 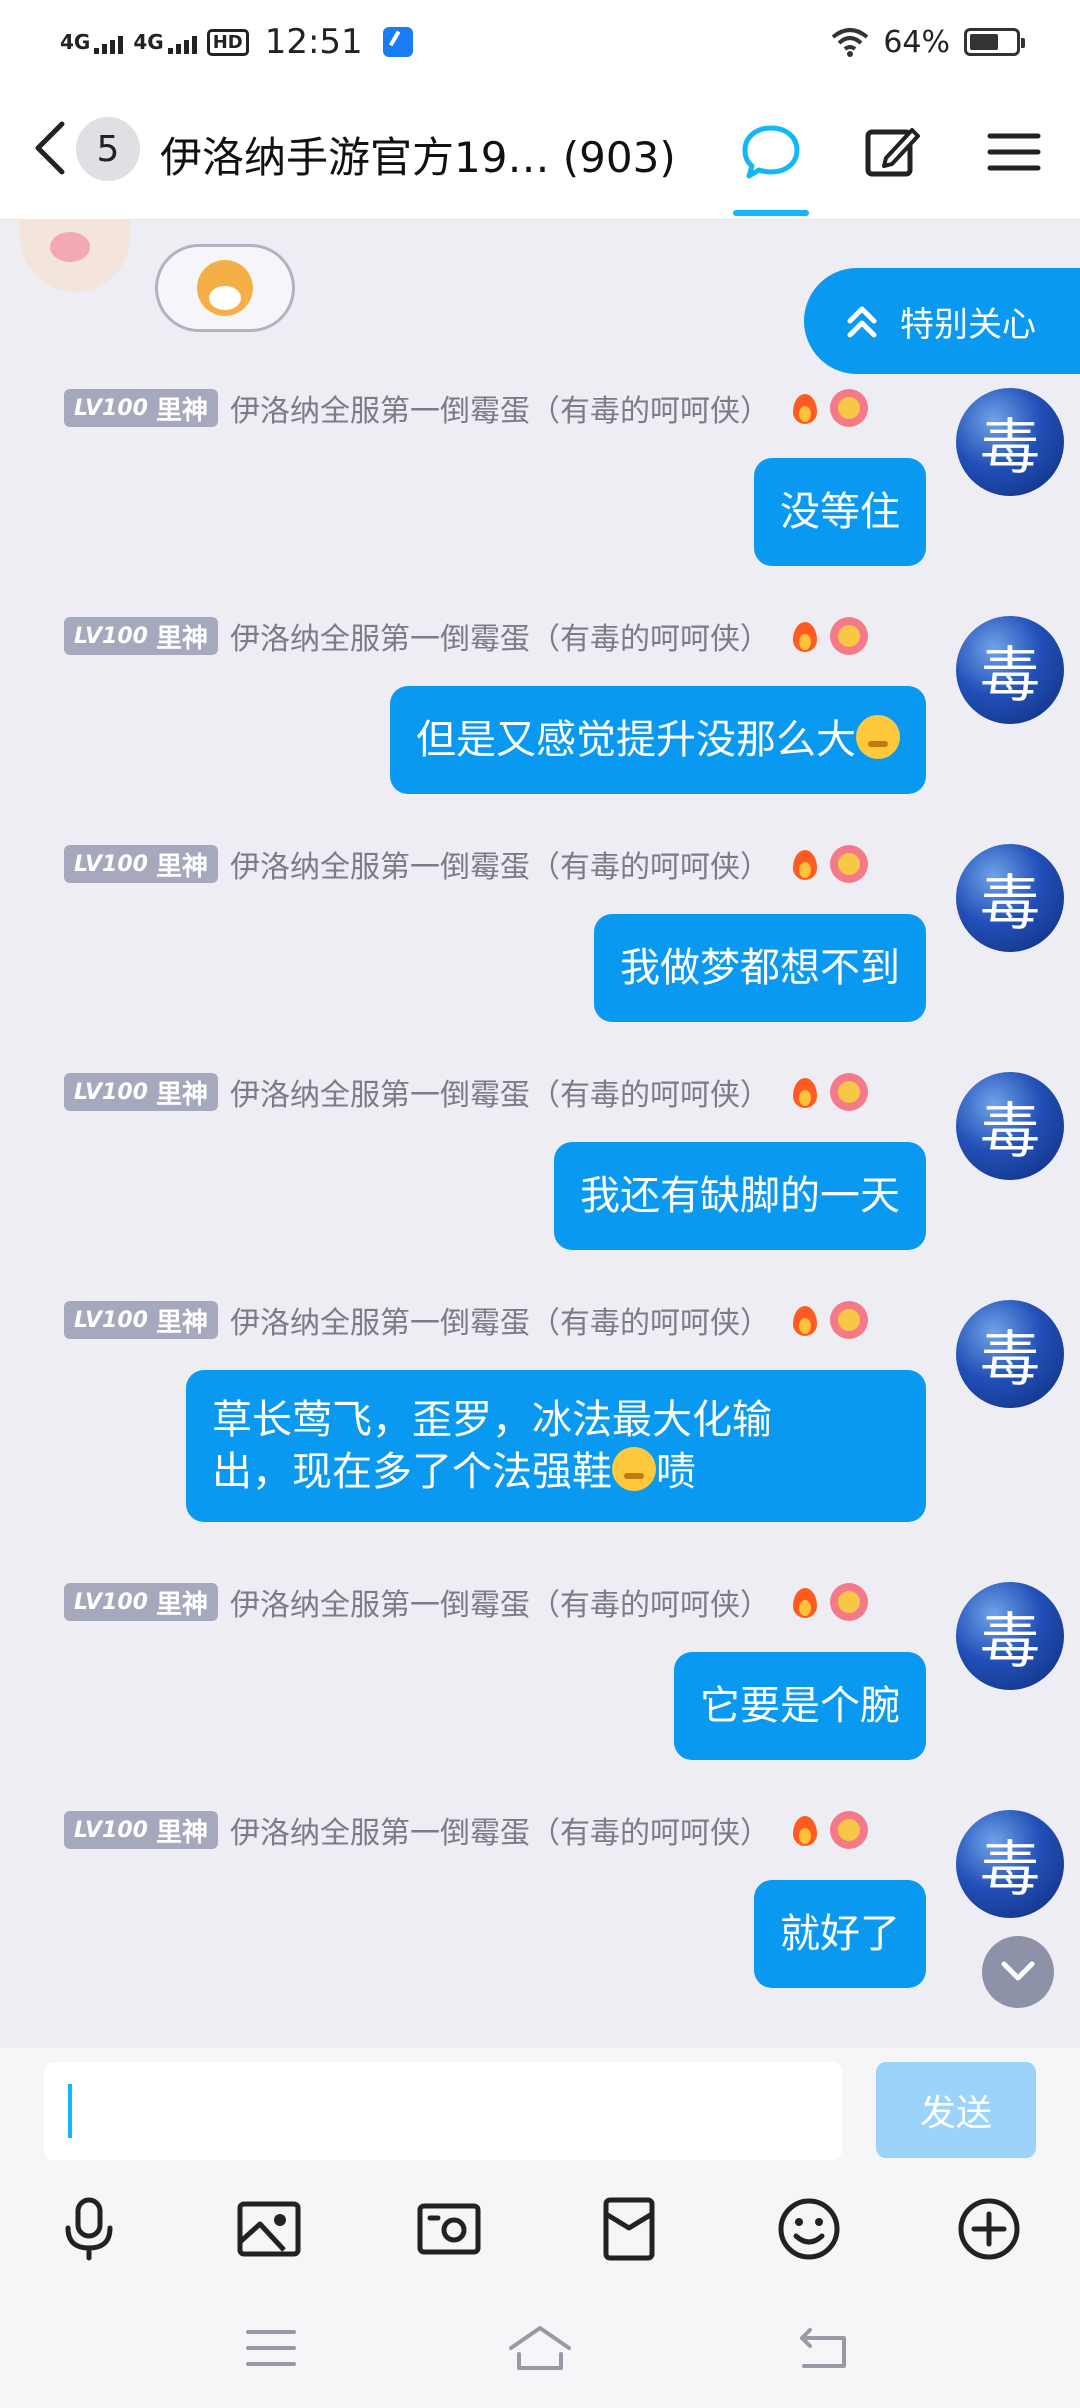 What do you see at coordinates (70, 2111) in the screenshot?
I see `text-caret` at bounding box center [70, 2111].